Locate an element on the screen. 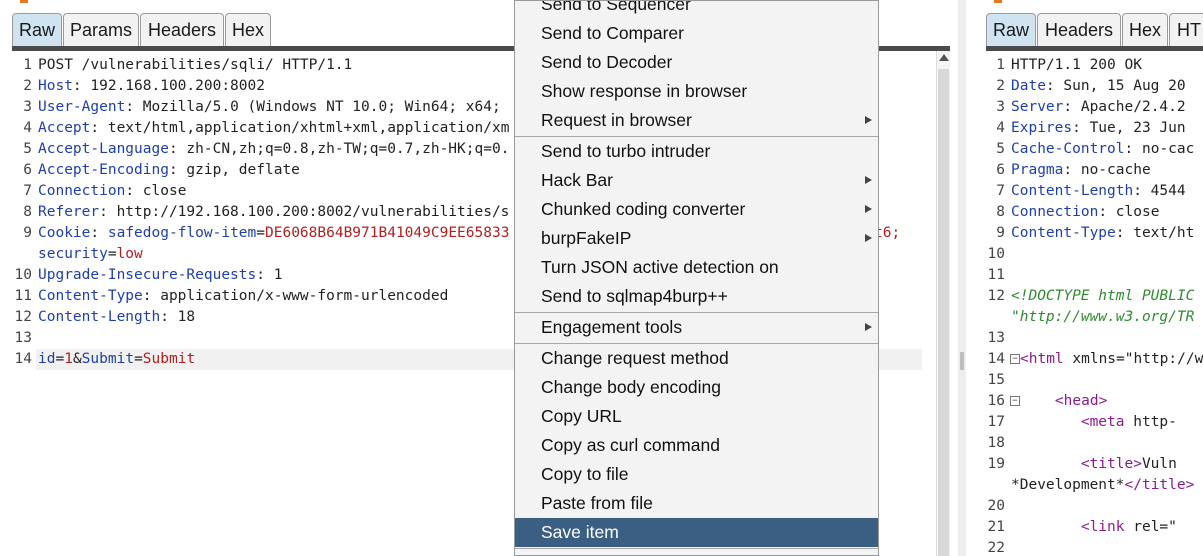  line-number: 7 is located at coordinates (27, 191).